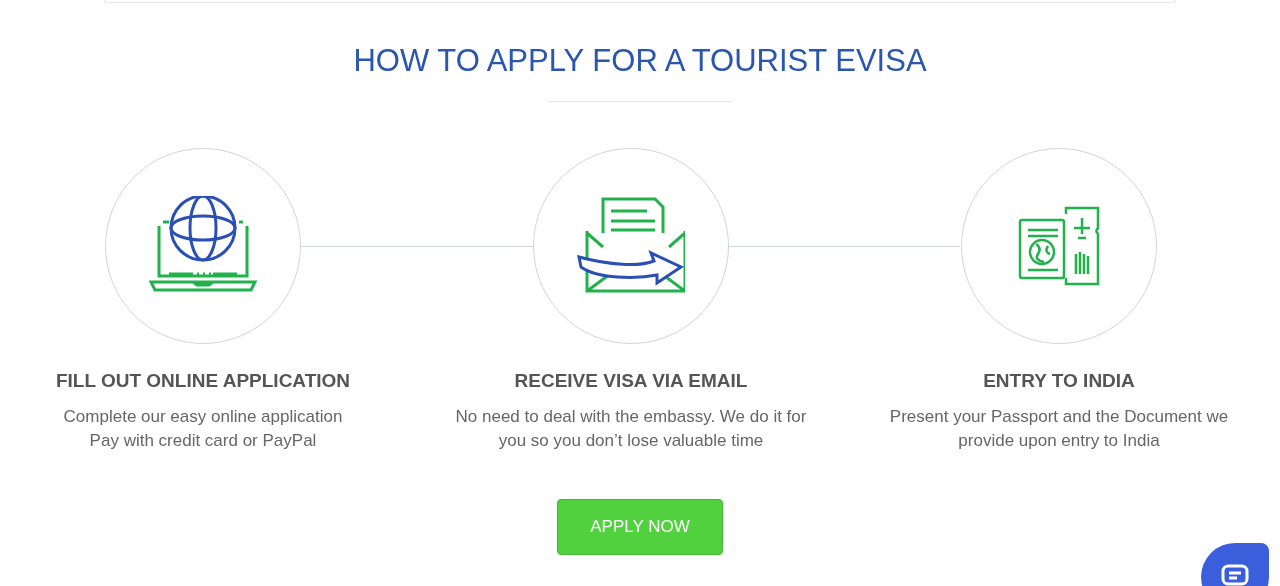 This screenshot has height=586, width=1280. What do you see at coordinates (1059, 441) in the screenshot?
I see `step-description: provide upon entry to India` at bounding box center [1059, 441].